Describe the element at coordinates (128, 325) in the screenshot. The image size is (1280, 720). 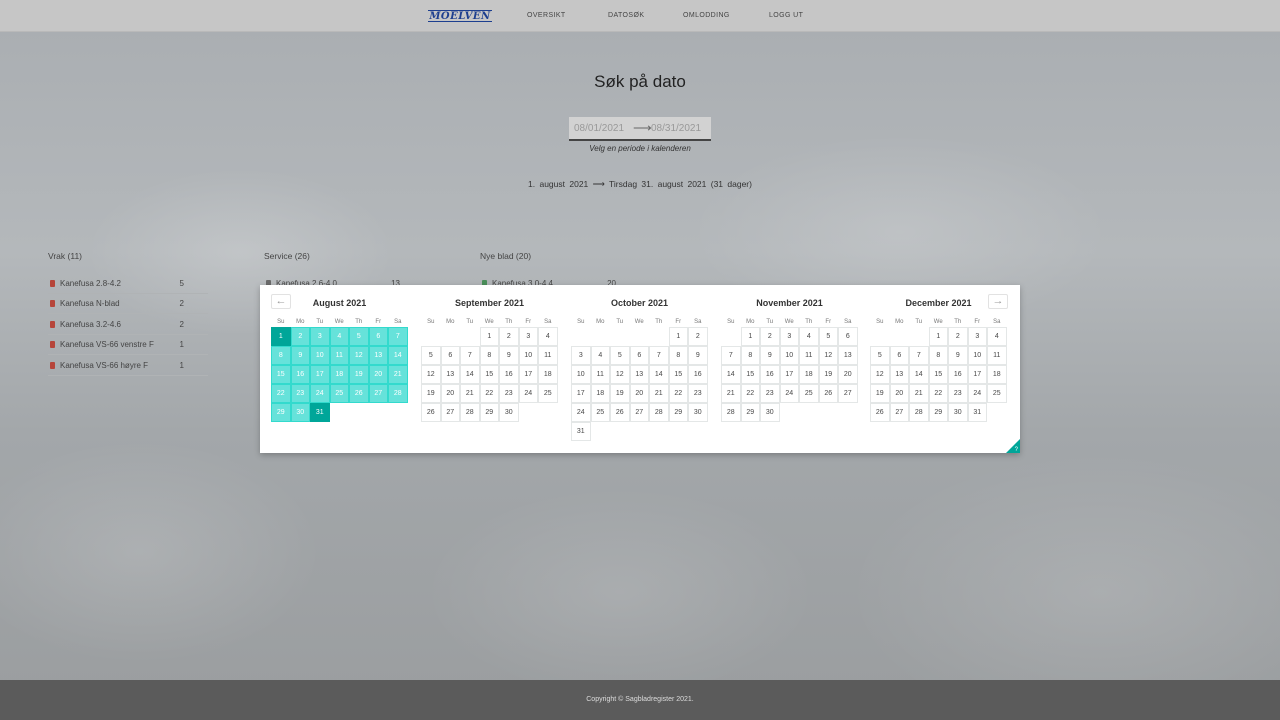
I see `list-item: Kanefusa 3.2-4.6 2` at that location.